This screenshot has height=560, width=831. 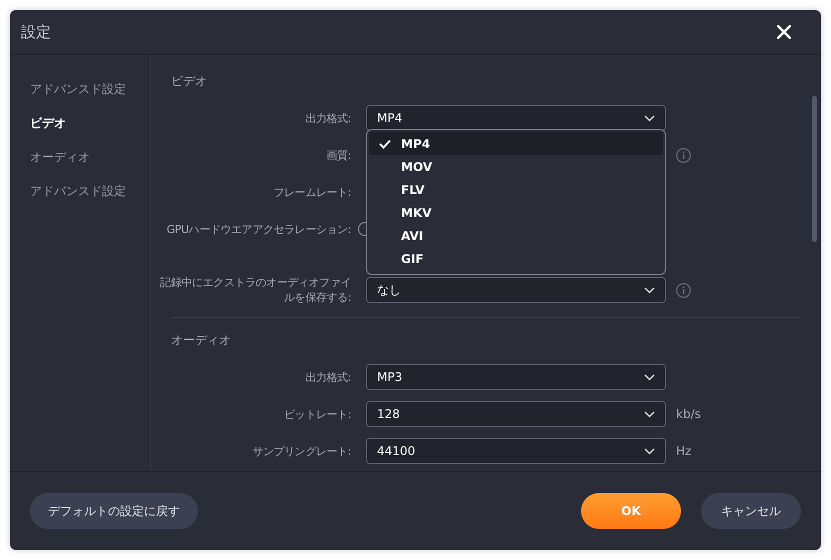 What do you see at coordinates (516, 451) in the screenshot?
I see `dropdown-select: 44100` at bounding box center [516, 451].